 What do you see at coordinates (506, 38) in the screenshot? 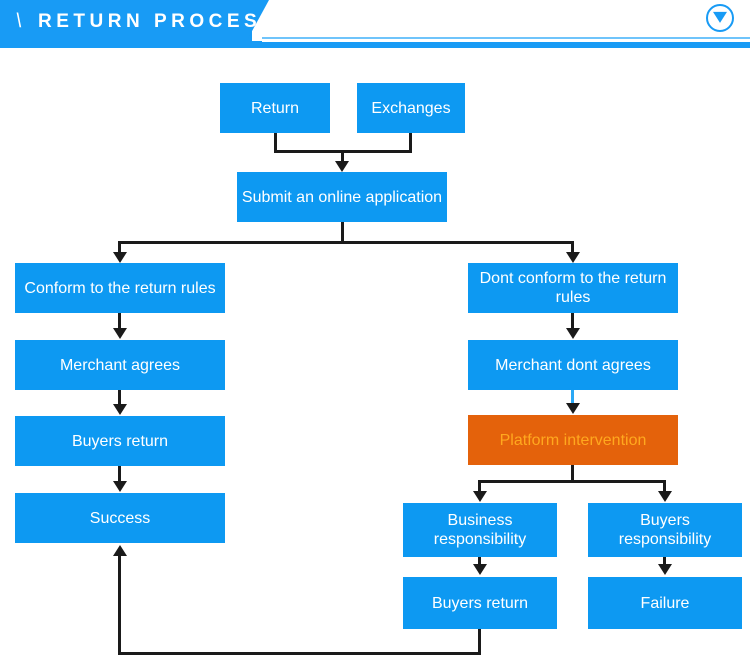
I see `header-accent-line` at bounding box center [506, 38].